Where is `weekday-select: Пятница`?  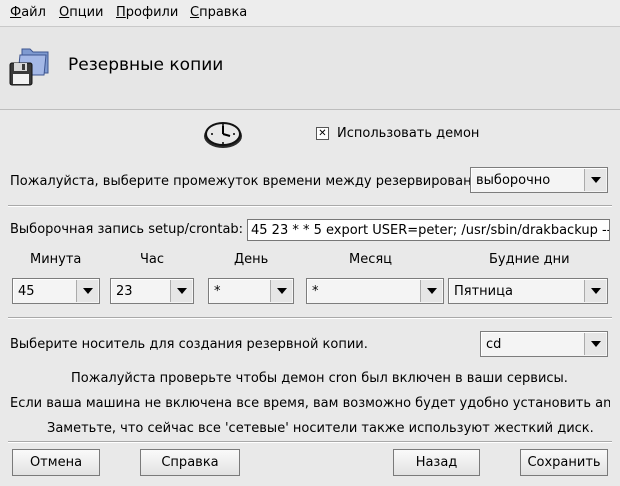
weekday-select: Пятница is located at coordinates (528, 291).